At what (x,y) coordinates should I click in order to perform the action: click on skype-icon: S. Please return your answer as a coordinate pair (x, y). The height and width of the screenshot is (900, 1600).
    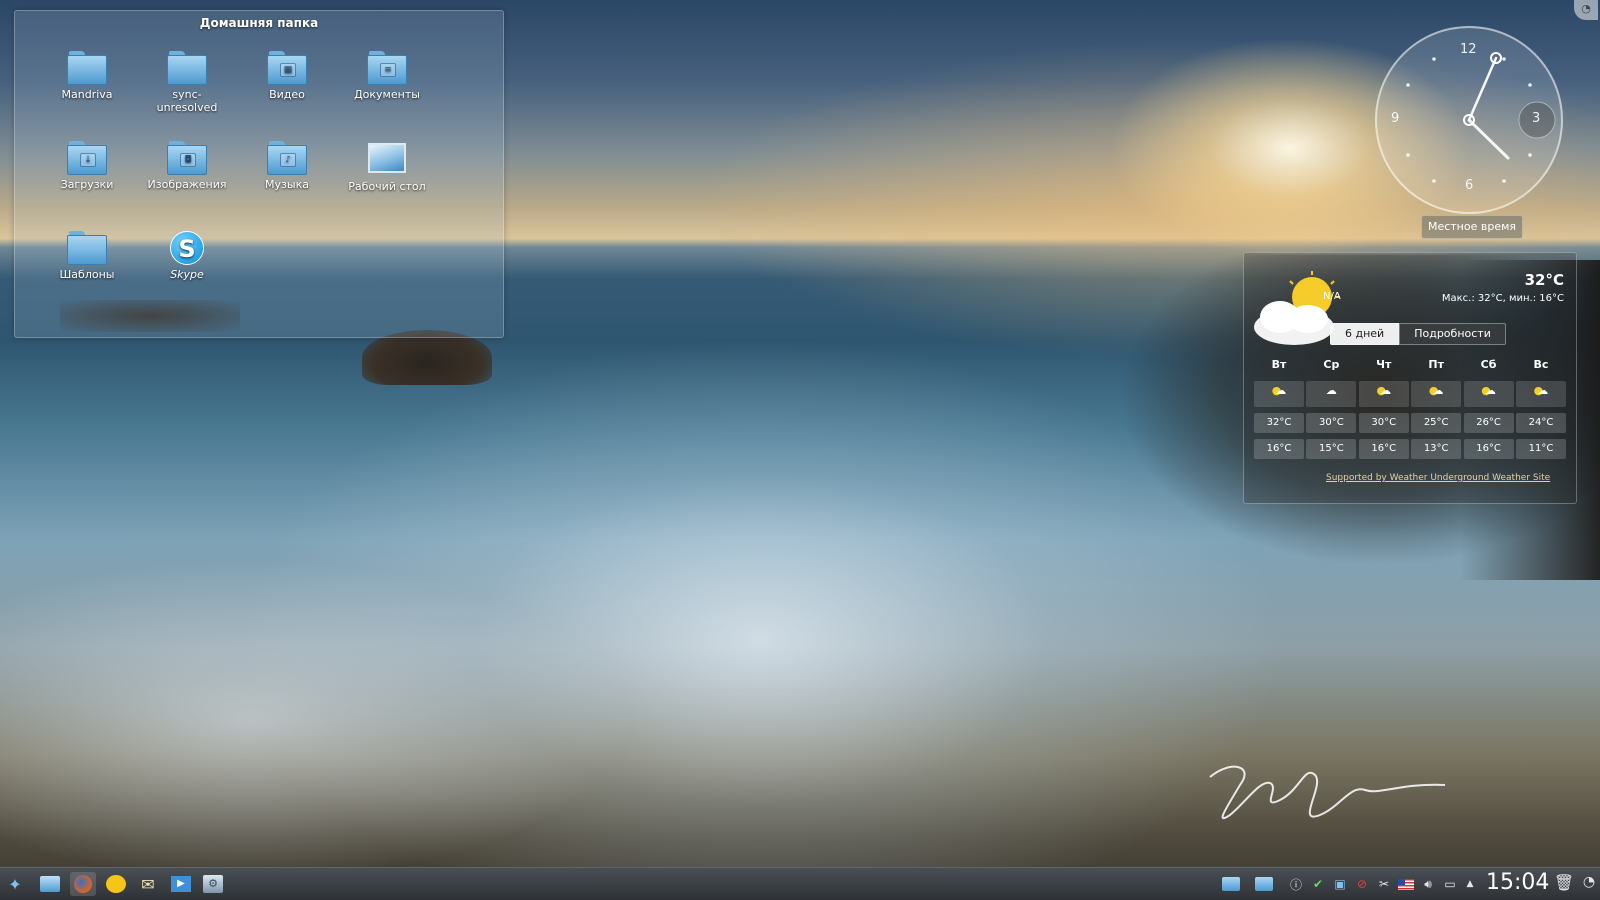
    Looking at the image, I should click on (187, 248).